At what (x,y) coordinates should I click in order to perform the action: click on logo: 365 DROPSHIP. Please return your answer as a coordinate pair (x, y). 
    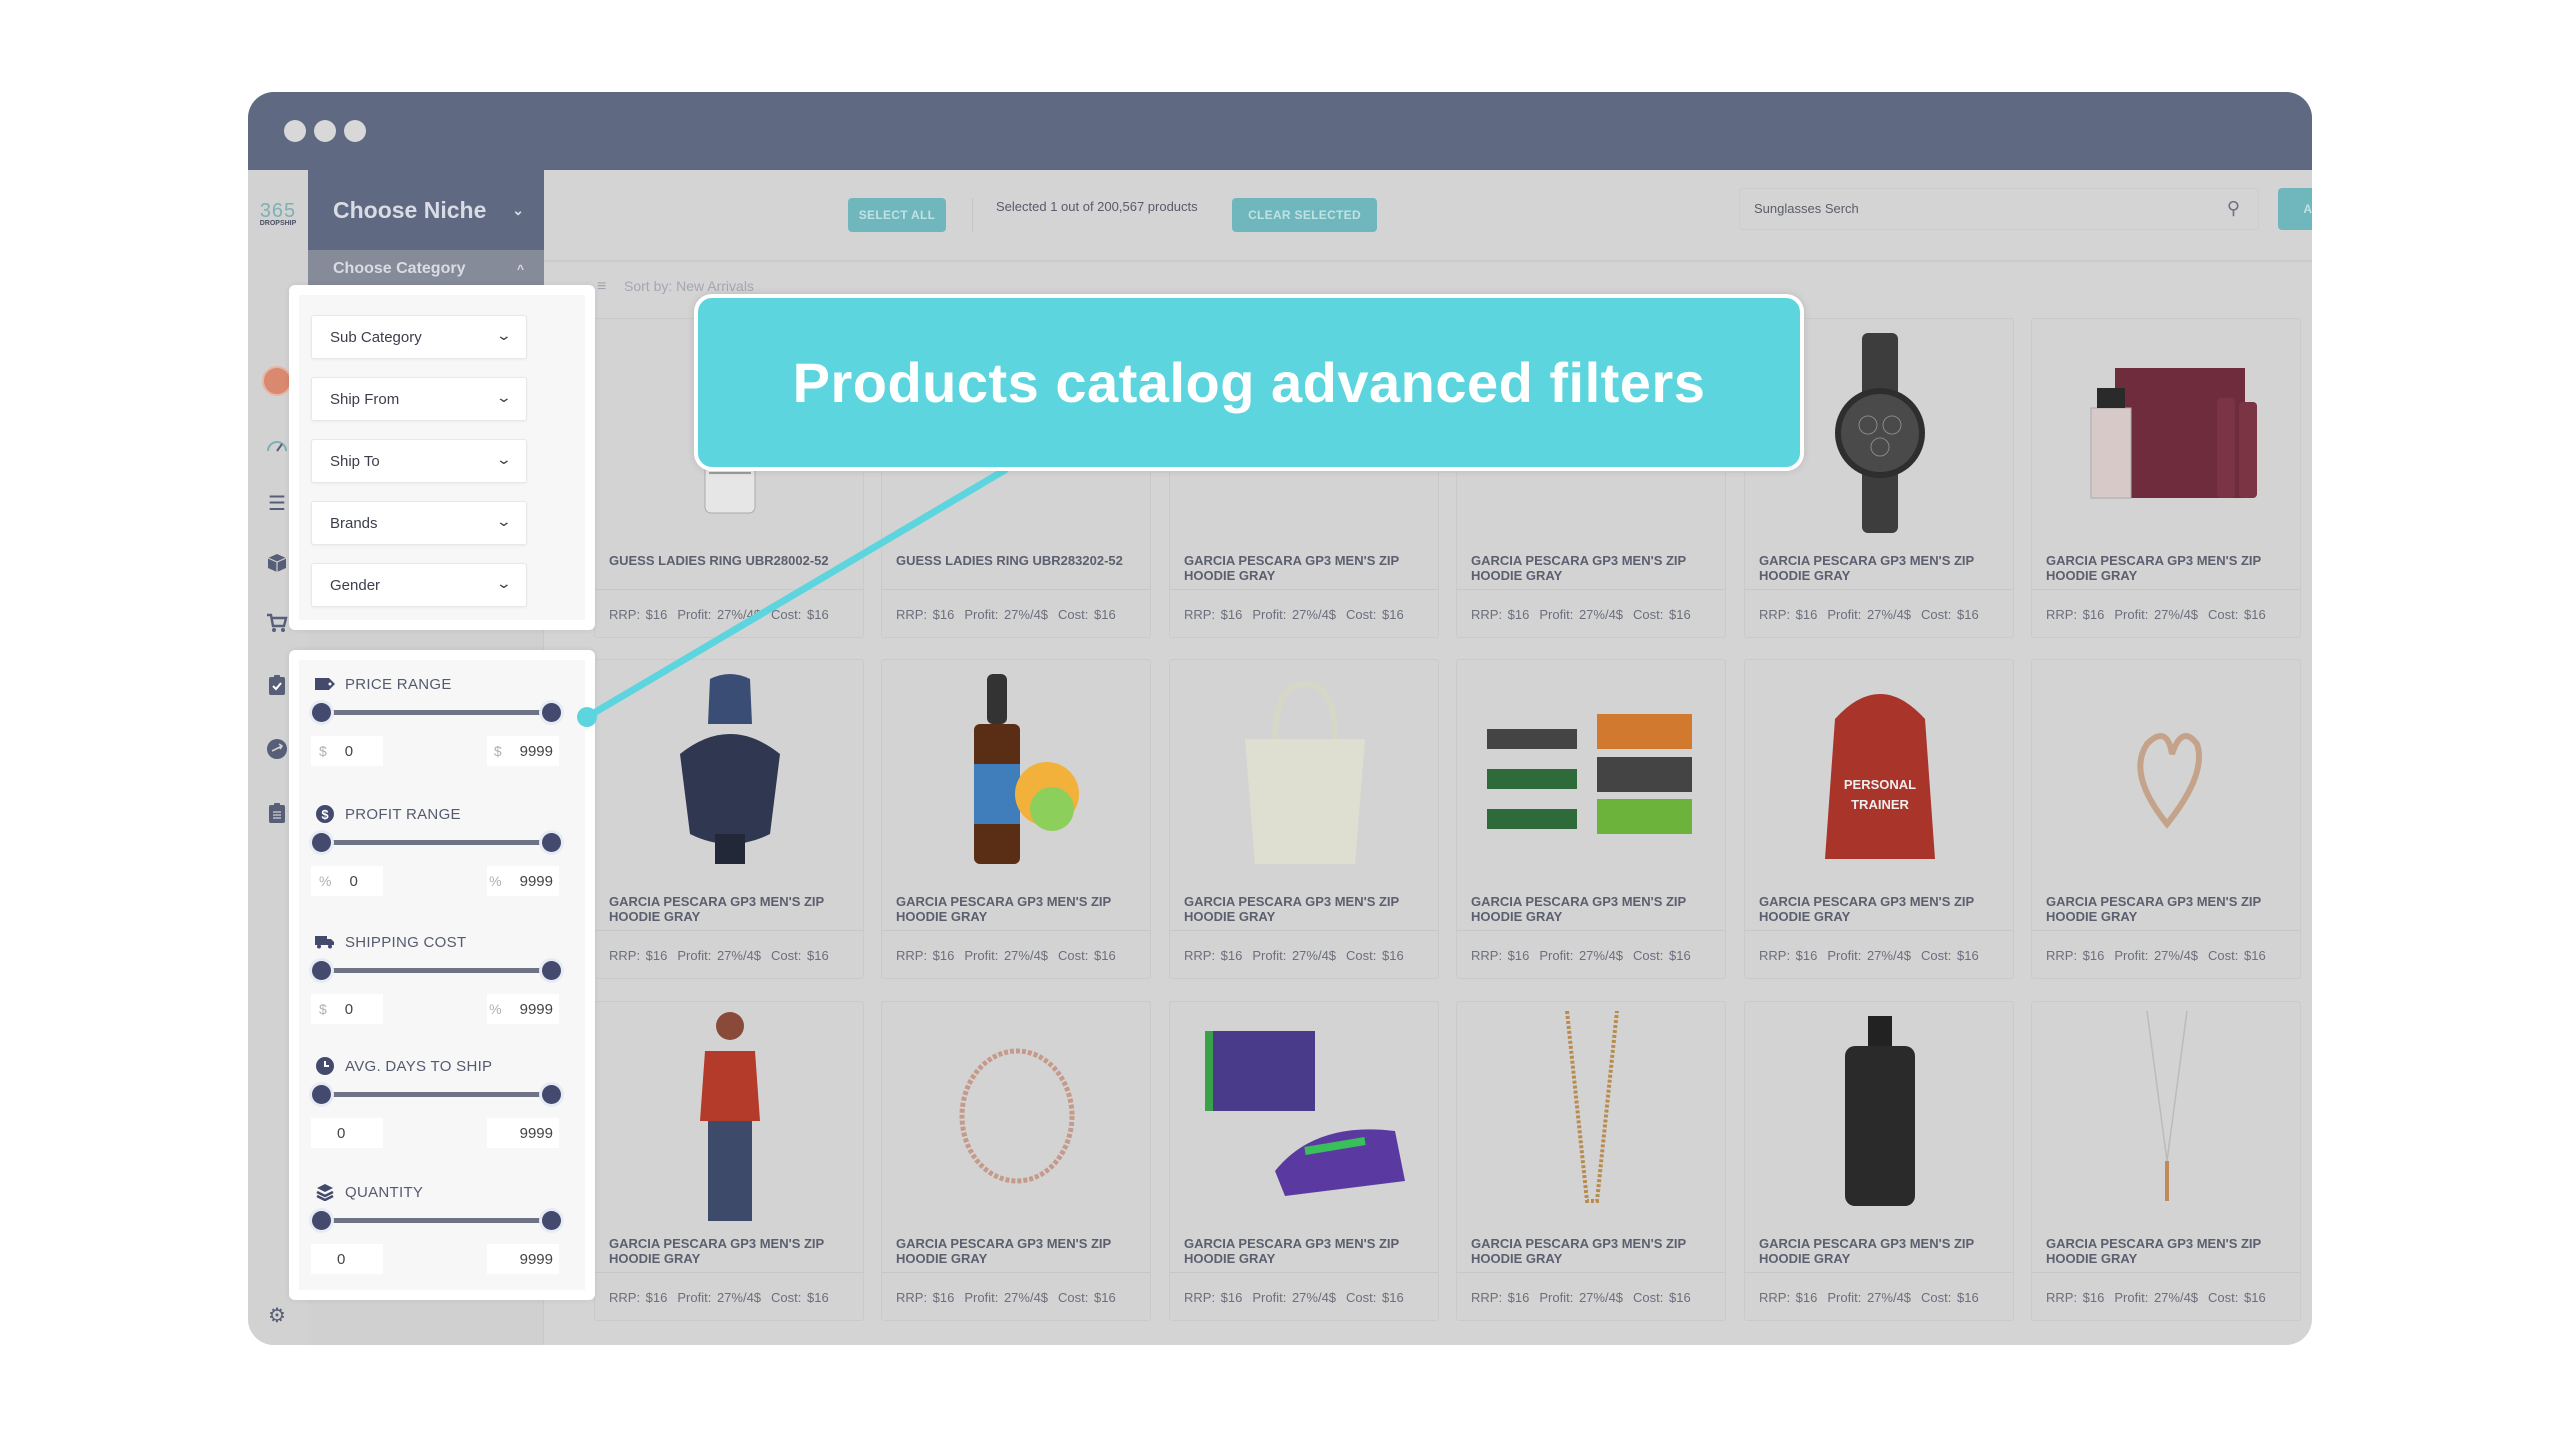
    Looking at the image, I should click on (278, 214).